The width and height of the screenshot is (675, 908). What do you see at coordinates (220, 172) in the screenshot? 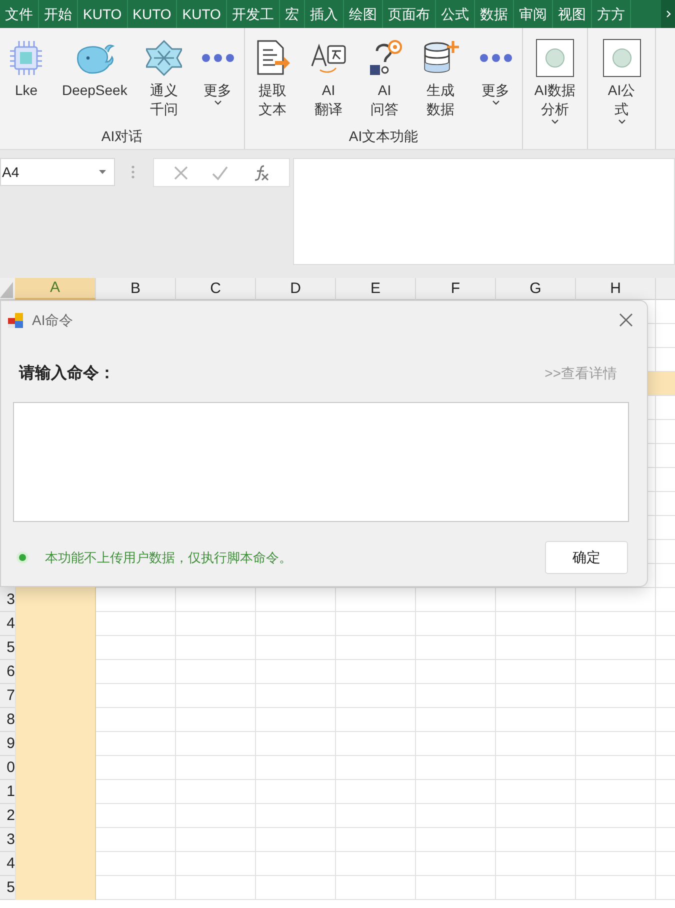
I see `checkmark-icon` at bounding box center [220, 172].